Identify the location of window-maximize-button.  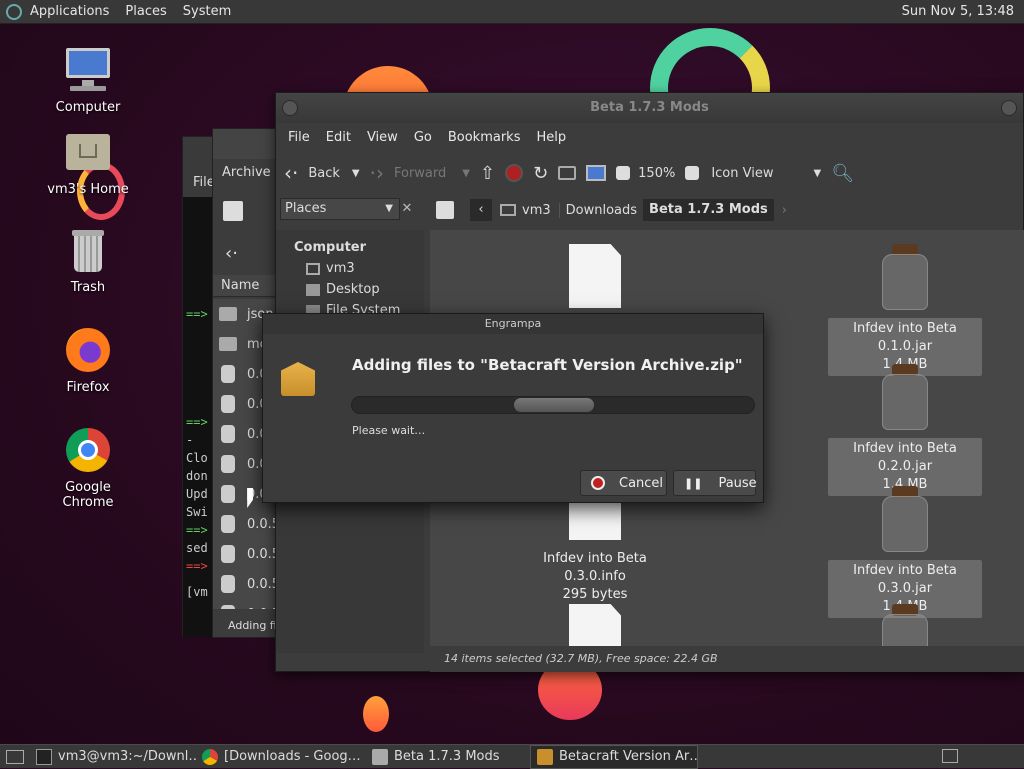
(1009, 108).